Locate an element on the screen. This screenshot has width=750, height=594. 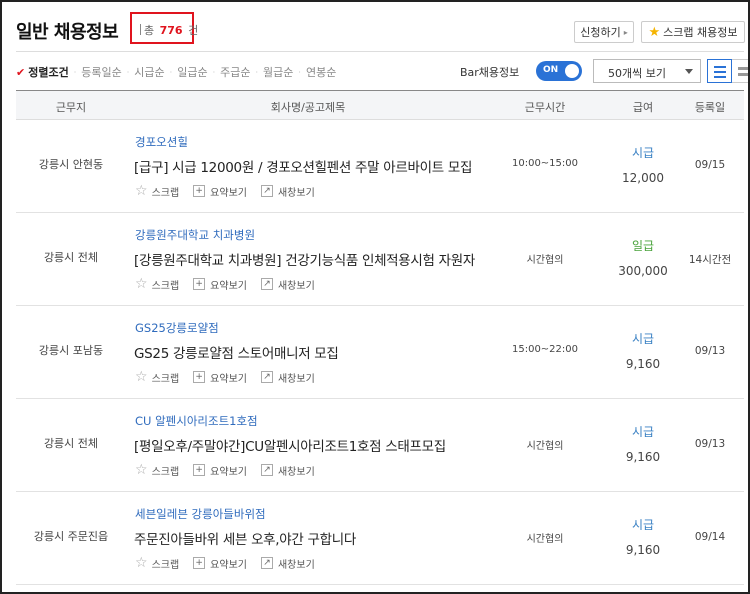
count-value: 776 is located at coordinates (171, 30).